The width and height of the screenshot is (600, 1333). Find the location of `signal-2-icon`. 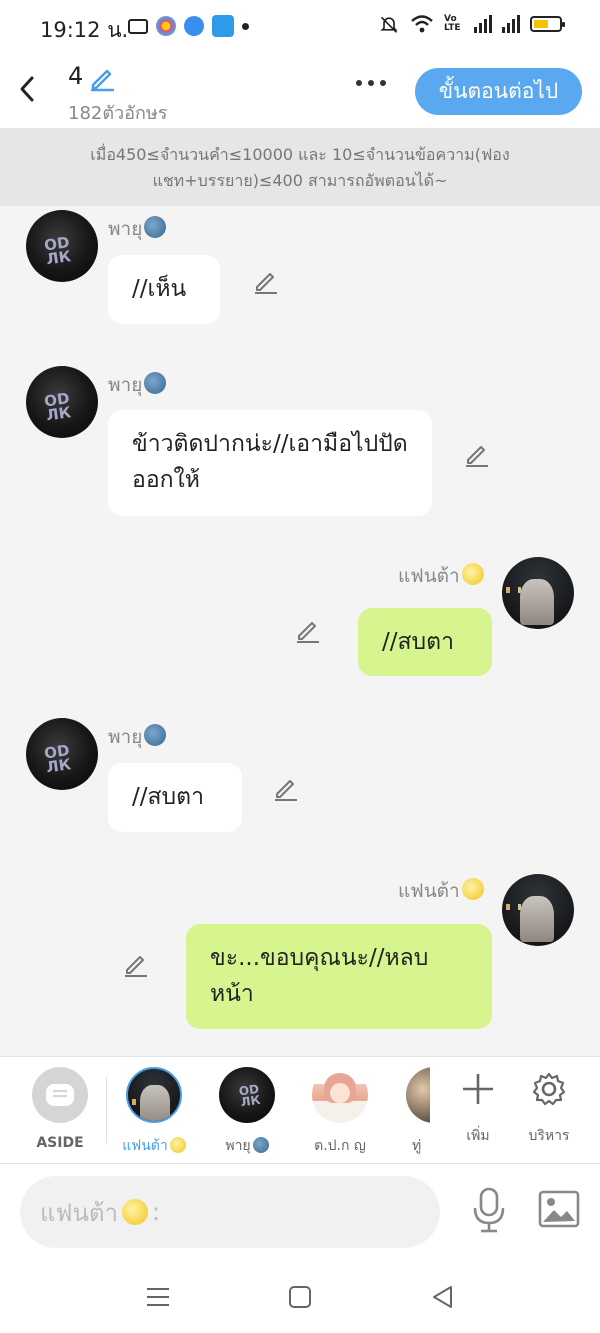

signal-2-icon is located at coordinates (511, 24).